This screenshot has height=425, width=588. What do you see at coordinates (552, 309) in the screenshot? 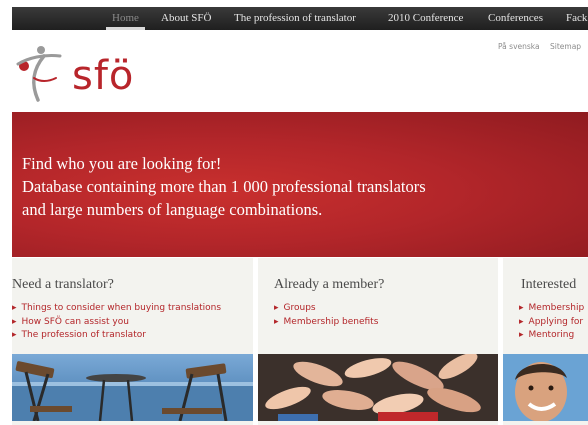
I see `link-membership: Membership` at bounding box center [552, 309].